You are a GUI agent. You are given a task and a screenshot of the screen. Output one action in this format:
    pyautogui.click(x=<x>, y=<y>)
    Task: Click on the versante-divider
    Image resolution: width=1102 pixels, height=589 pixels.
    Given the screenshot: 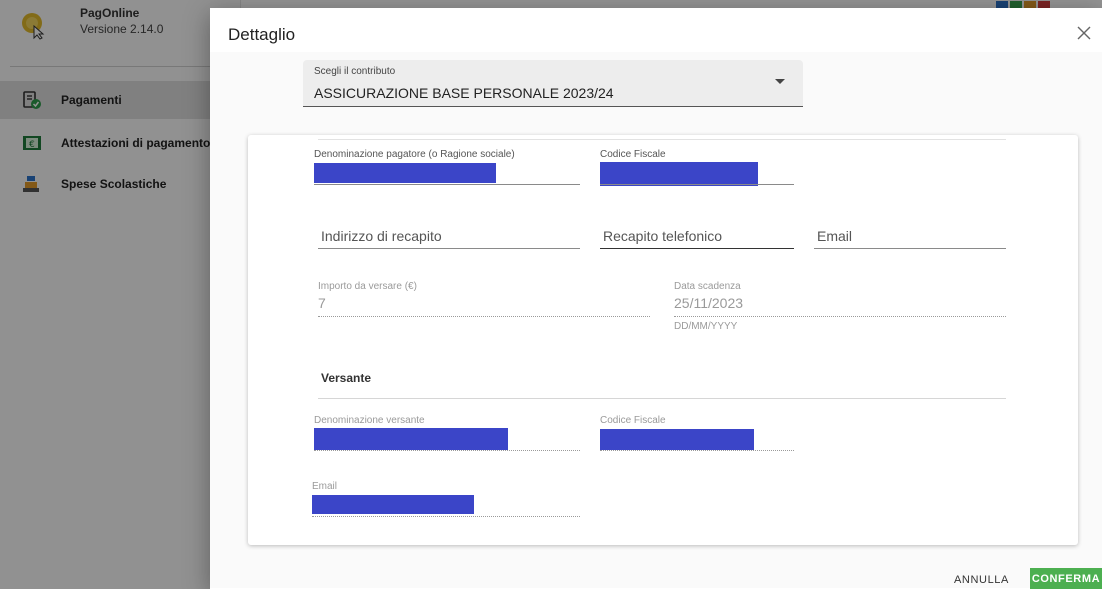 What is the action you would take?
    pyautogui.click(x=662, y=398)
    